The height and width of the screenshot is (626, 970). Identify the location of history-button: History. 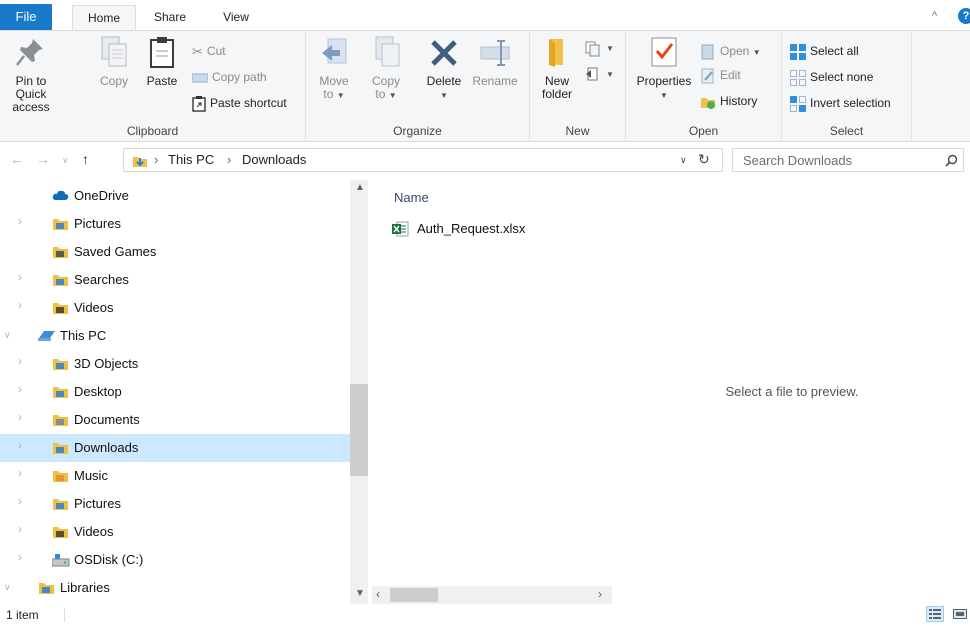
(728, 102).